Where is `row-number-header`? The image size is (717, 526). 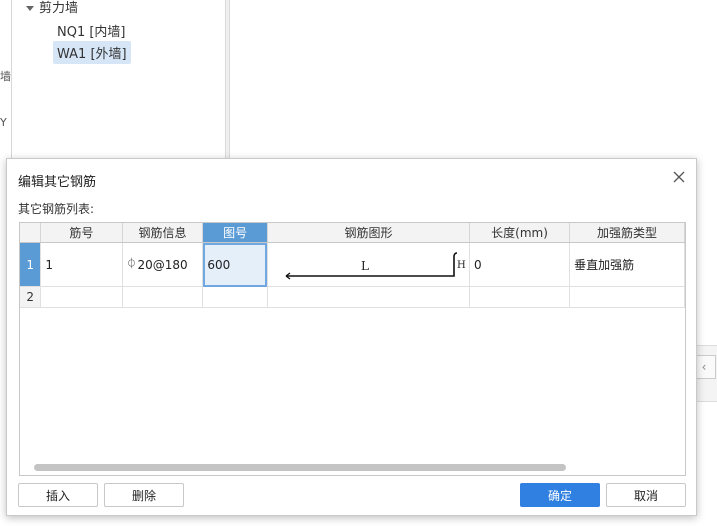 row-number-header is located at coordinates (31, 233).